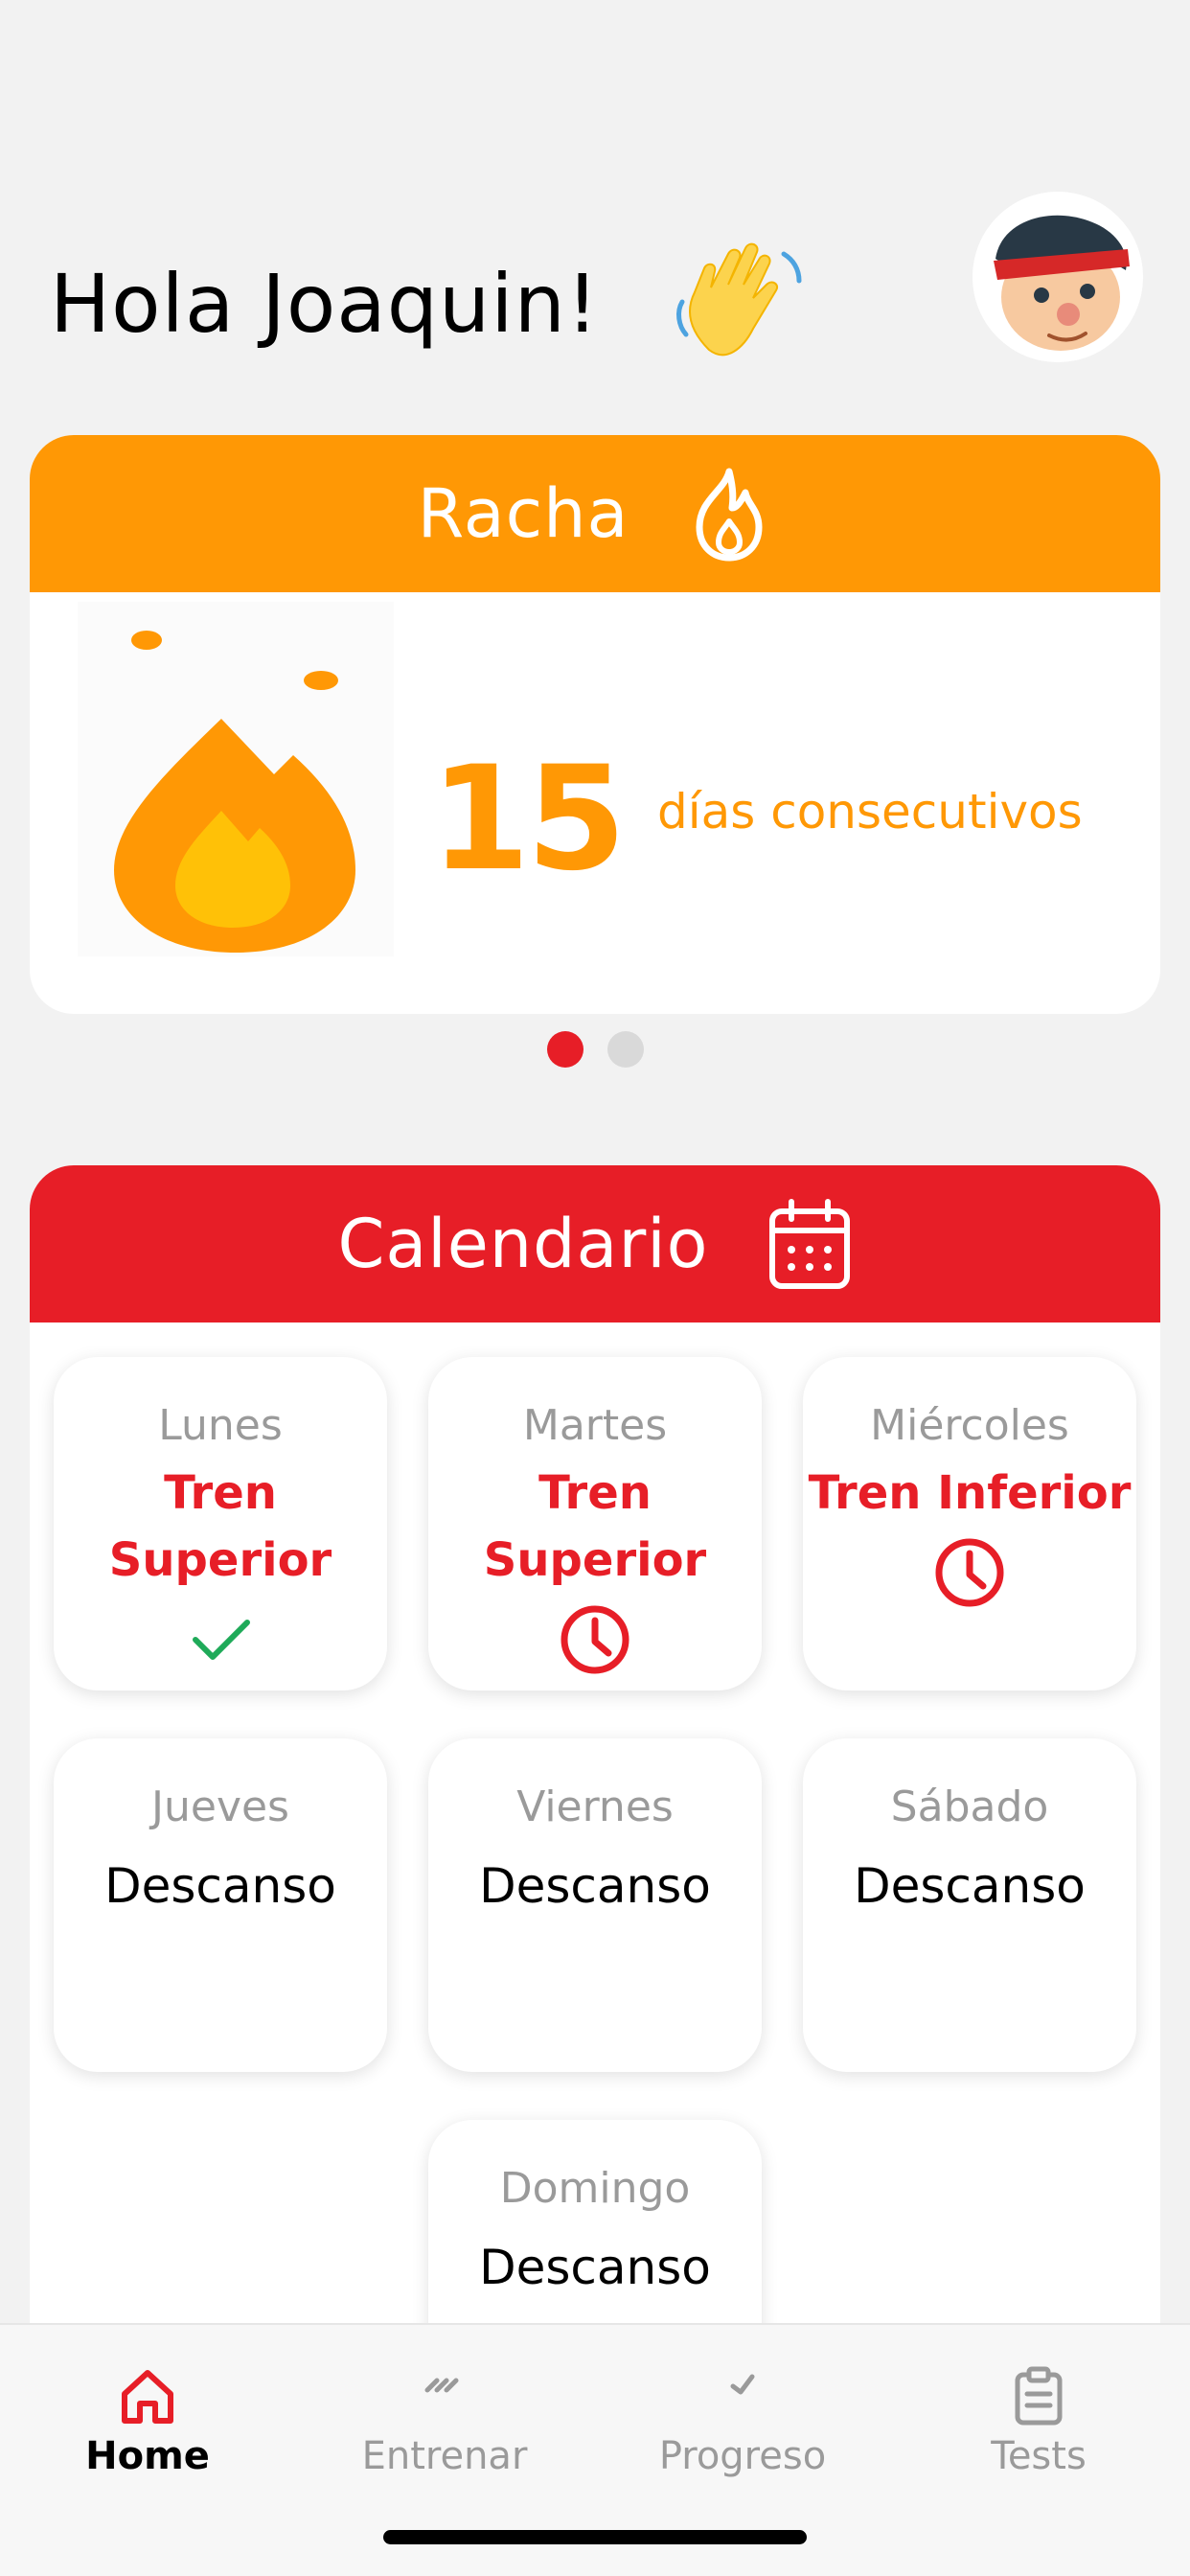  Describe the element at coordinates (595, 2188) in the screenshot. I see `day-name: Domingo` at that location.